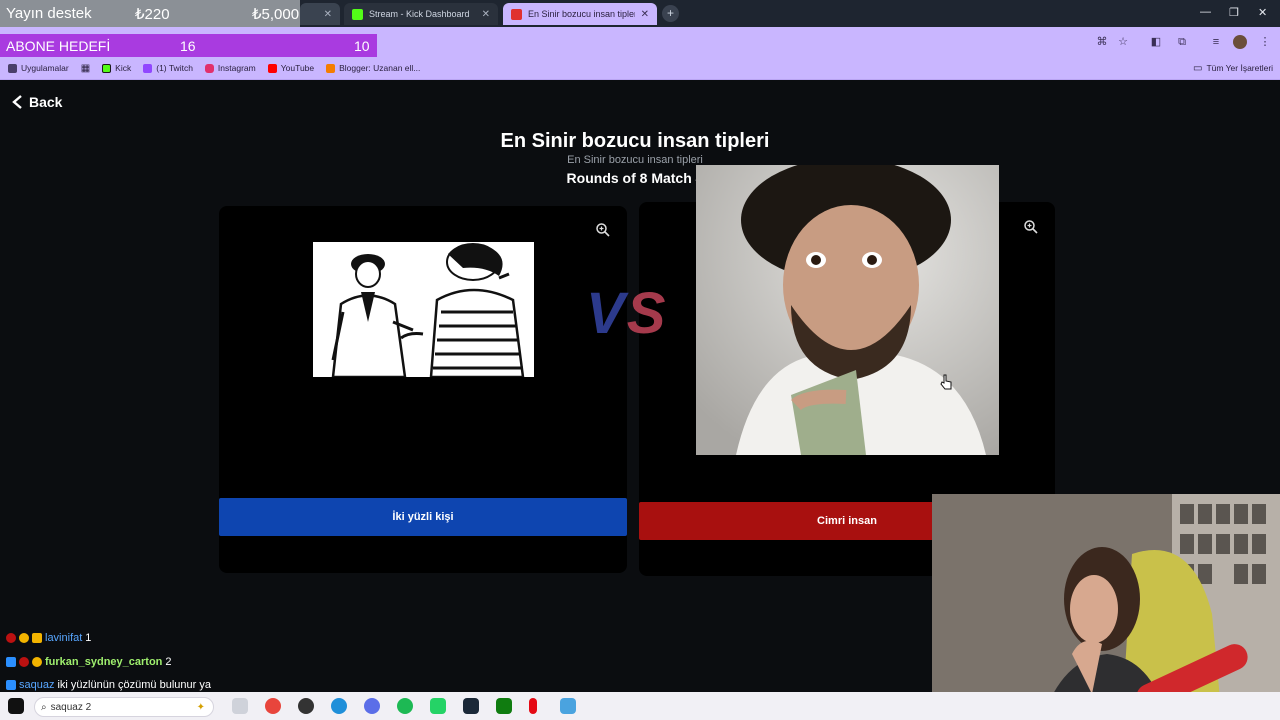 The width and height of the screenshot is (1280, 720). I want to click on tab-kick-dashboard: Stream - Kick Dashboard ✕, so click(421, 14).